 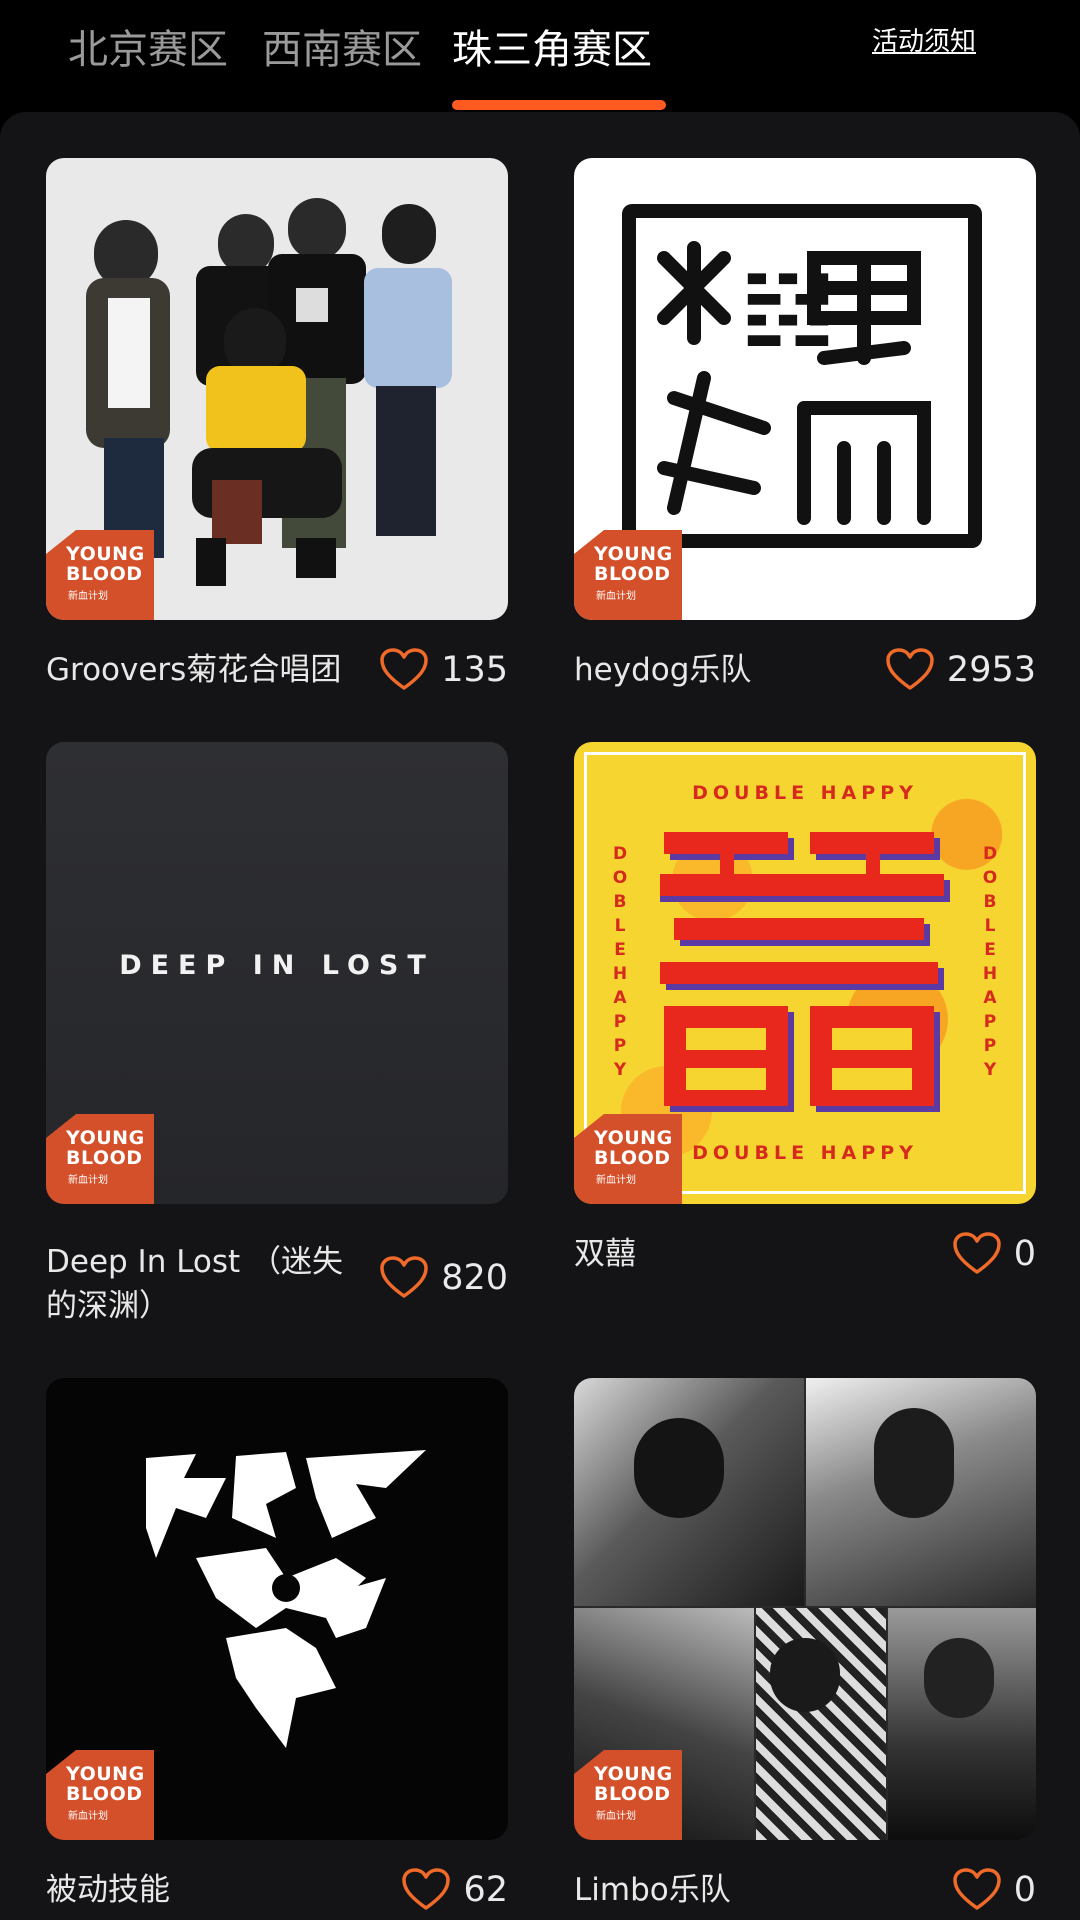 What do you see at coordinates (485, 1890) in the screenshot?
I see `like-count: 62` at bounding box center [485, 1890].